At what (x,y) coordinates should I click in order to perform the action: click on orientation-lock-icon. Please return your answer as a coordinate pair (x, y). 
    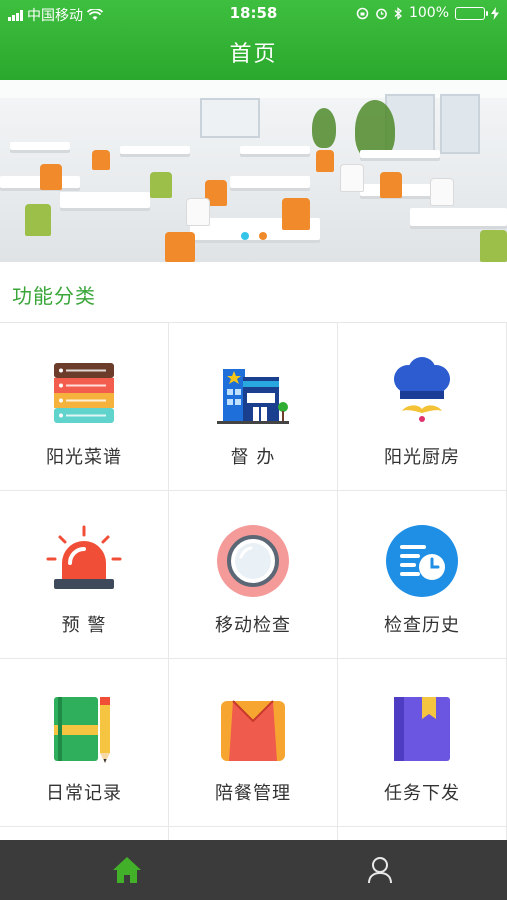
    Looking at the image, I should click on (362, 13).